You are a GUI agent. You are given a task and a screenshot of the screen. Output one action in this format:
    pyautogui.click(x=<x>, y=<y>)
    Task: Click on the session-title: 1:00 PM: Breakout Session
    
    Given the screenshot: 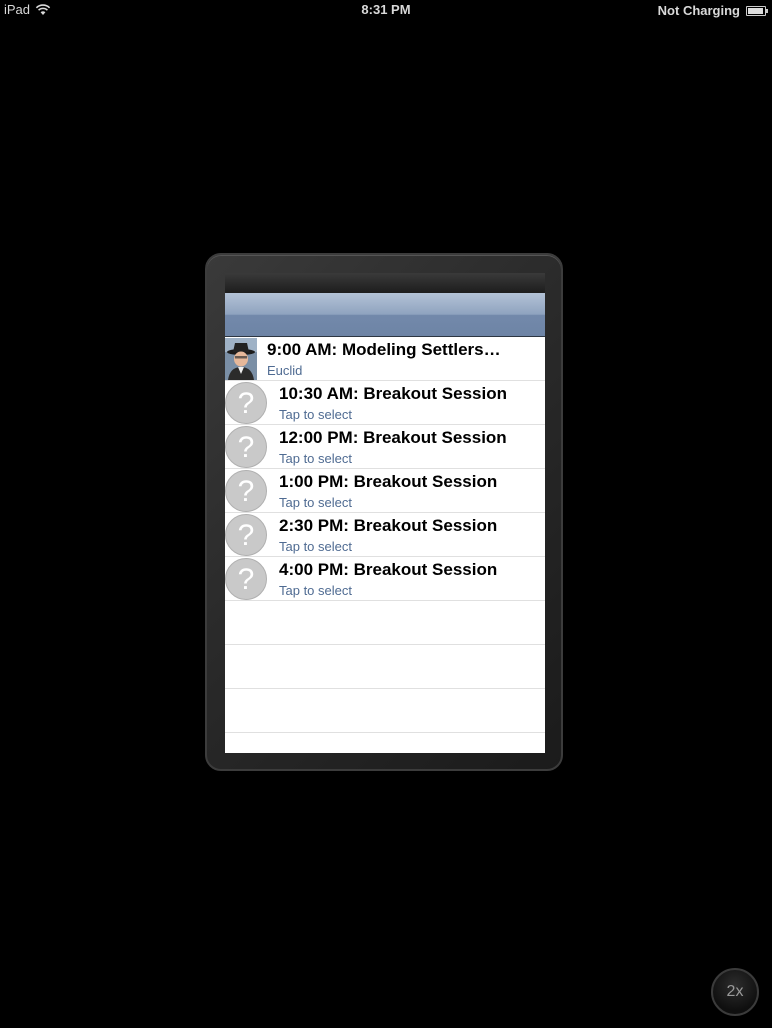 What is the action you would take?
    pyautogui.click(x=388, y=481)
    